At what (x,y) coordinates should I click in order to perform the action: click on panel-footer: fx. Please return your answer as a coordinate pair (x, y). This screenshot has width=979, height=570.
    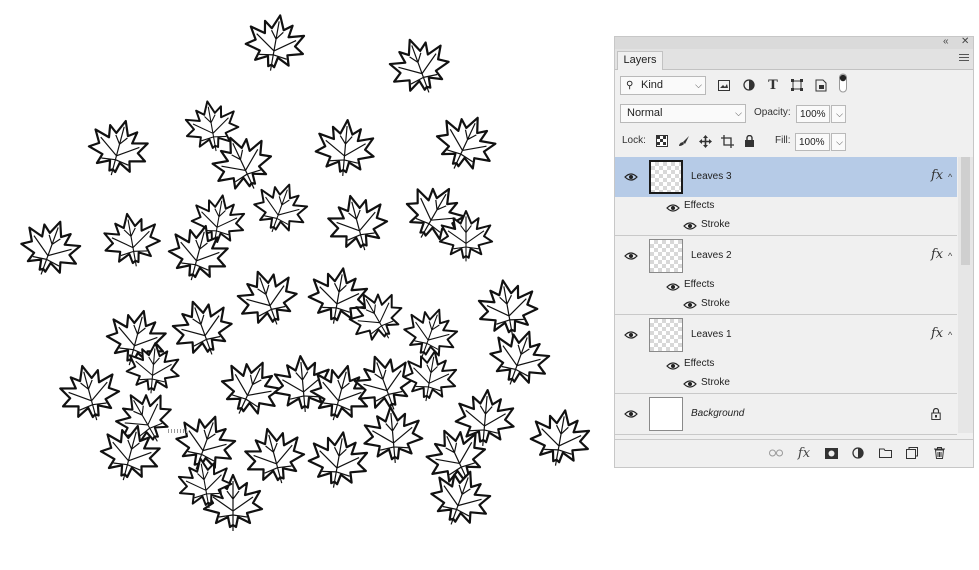
    Looking at the image, I should click on (794, 452).